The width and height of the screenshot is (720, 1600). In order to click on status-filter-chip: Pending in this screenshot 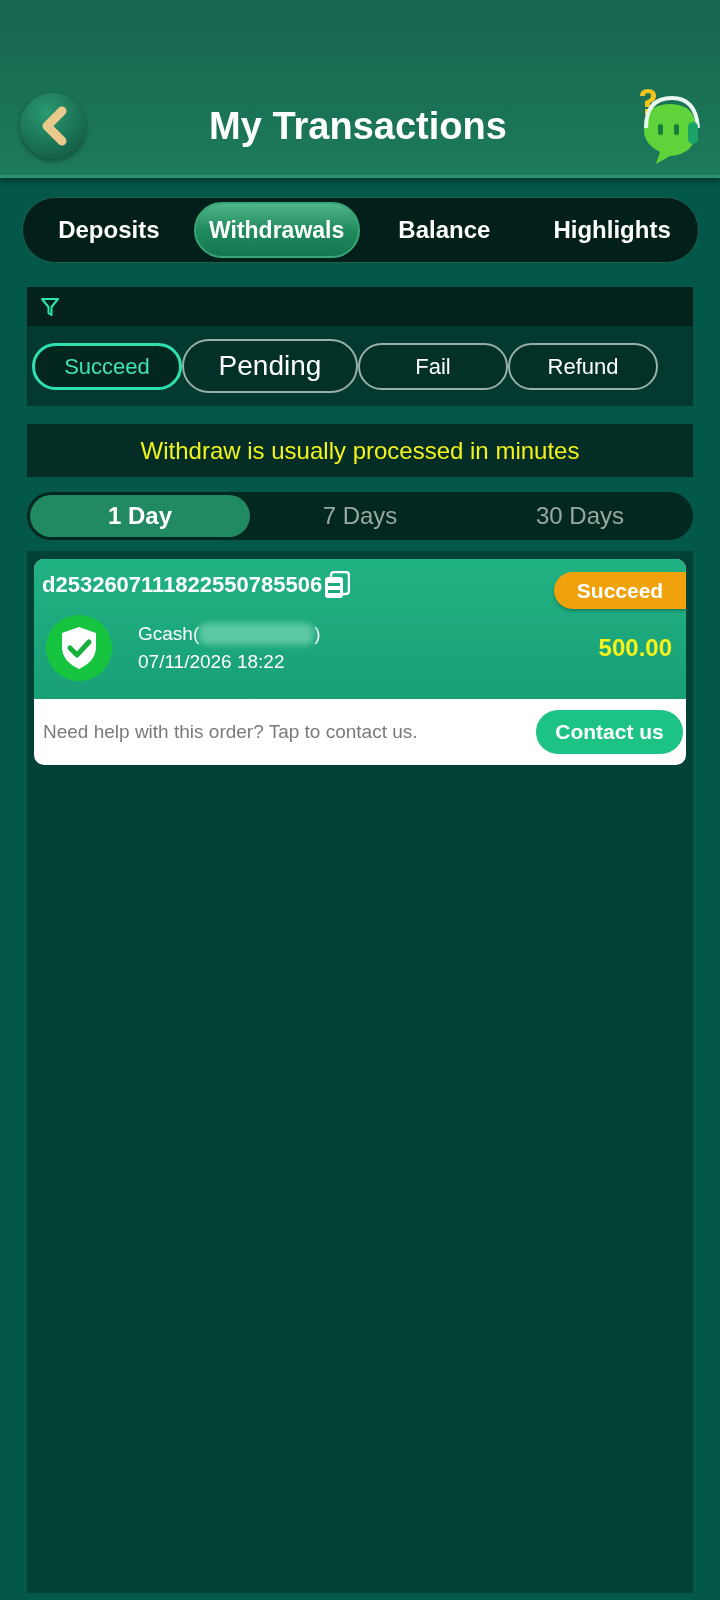, I will do `click(270, 366)`.